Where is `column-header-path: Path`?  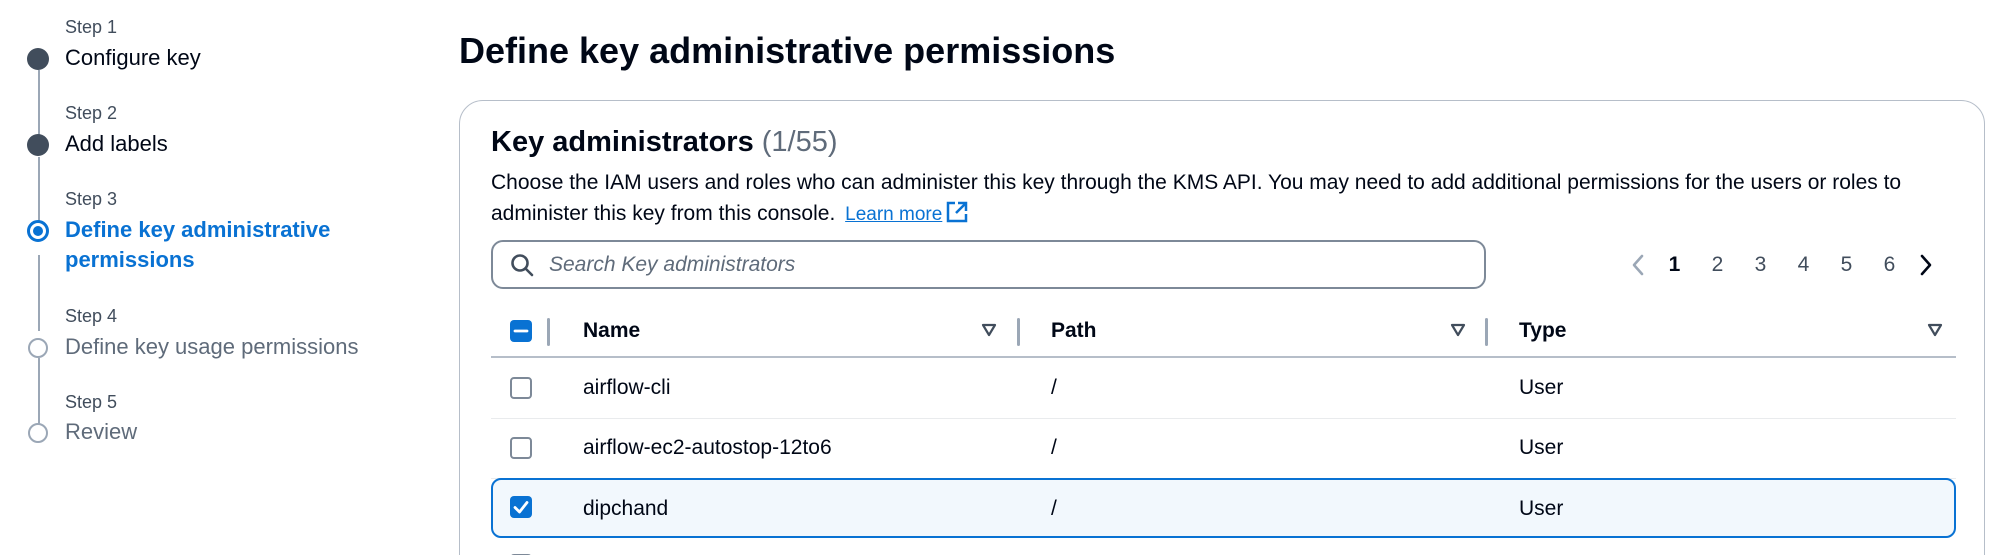 column-header-path: Path is located at coordinates (1074, 331).